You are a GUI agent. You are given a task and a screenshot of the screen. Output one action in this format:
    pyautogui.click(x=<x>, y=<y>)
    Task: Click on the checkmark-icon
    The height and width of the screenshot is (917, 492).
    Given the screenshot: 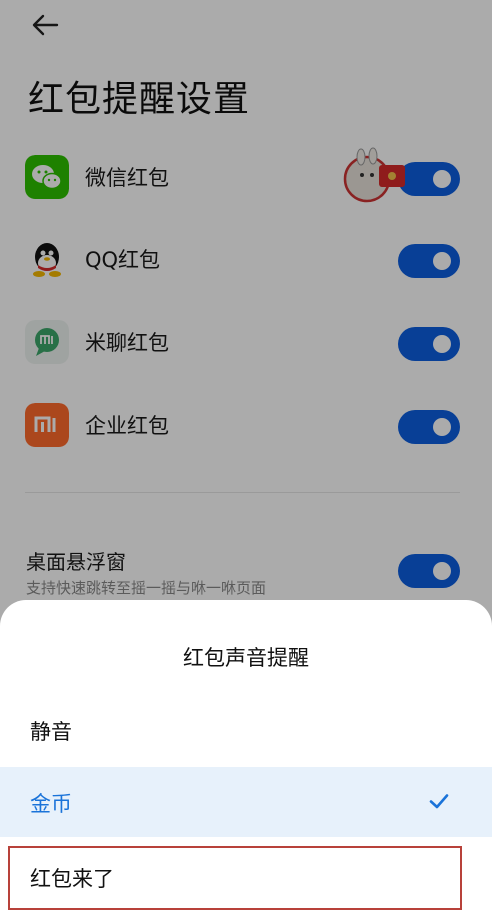 What is the action you would take?
    pyautogui.click(x=439, y=801)
    